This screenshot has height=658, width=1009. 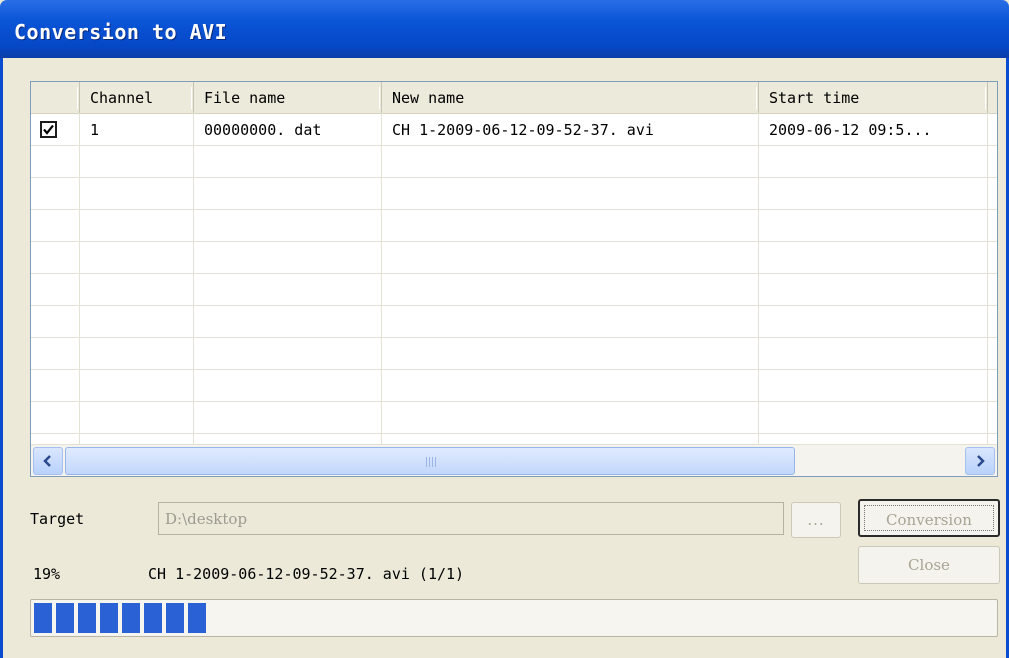 What do you see at coordinates (873, 97) in the screenshot?
I see `column-header-start-time: Start time` at bounding box center [873, 97].